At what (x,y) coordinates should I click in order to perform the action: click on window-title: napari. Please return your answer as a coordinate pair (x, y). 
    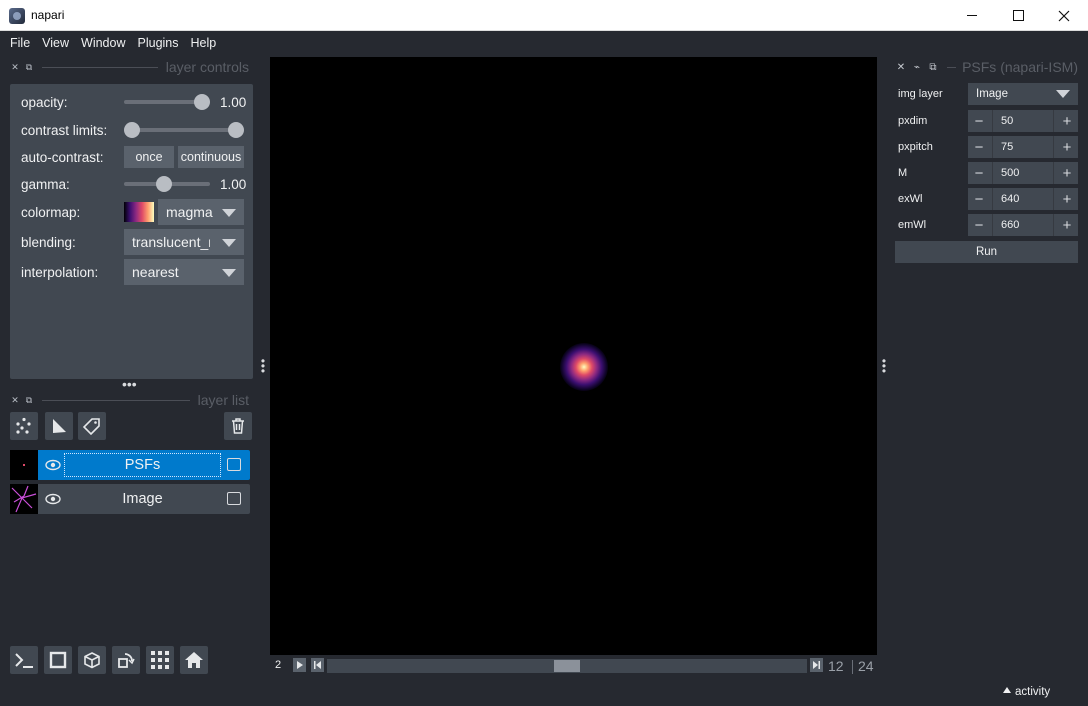
    Looking at the image, I should click on (48, 15).